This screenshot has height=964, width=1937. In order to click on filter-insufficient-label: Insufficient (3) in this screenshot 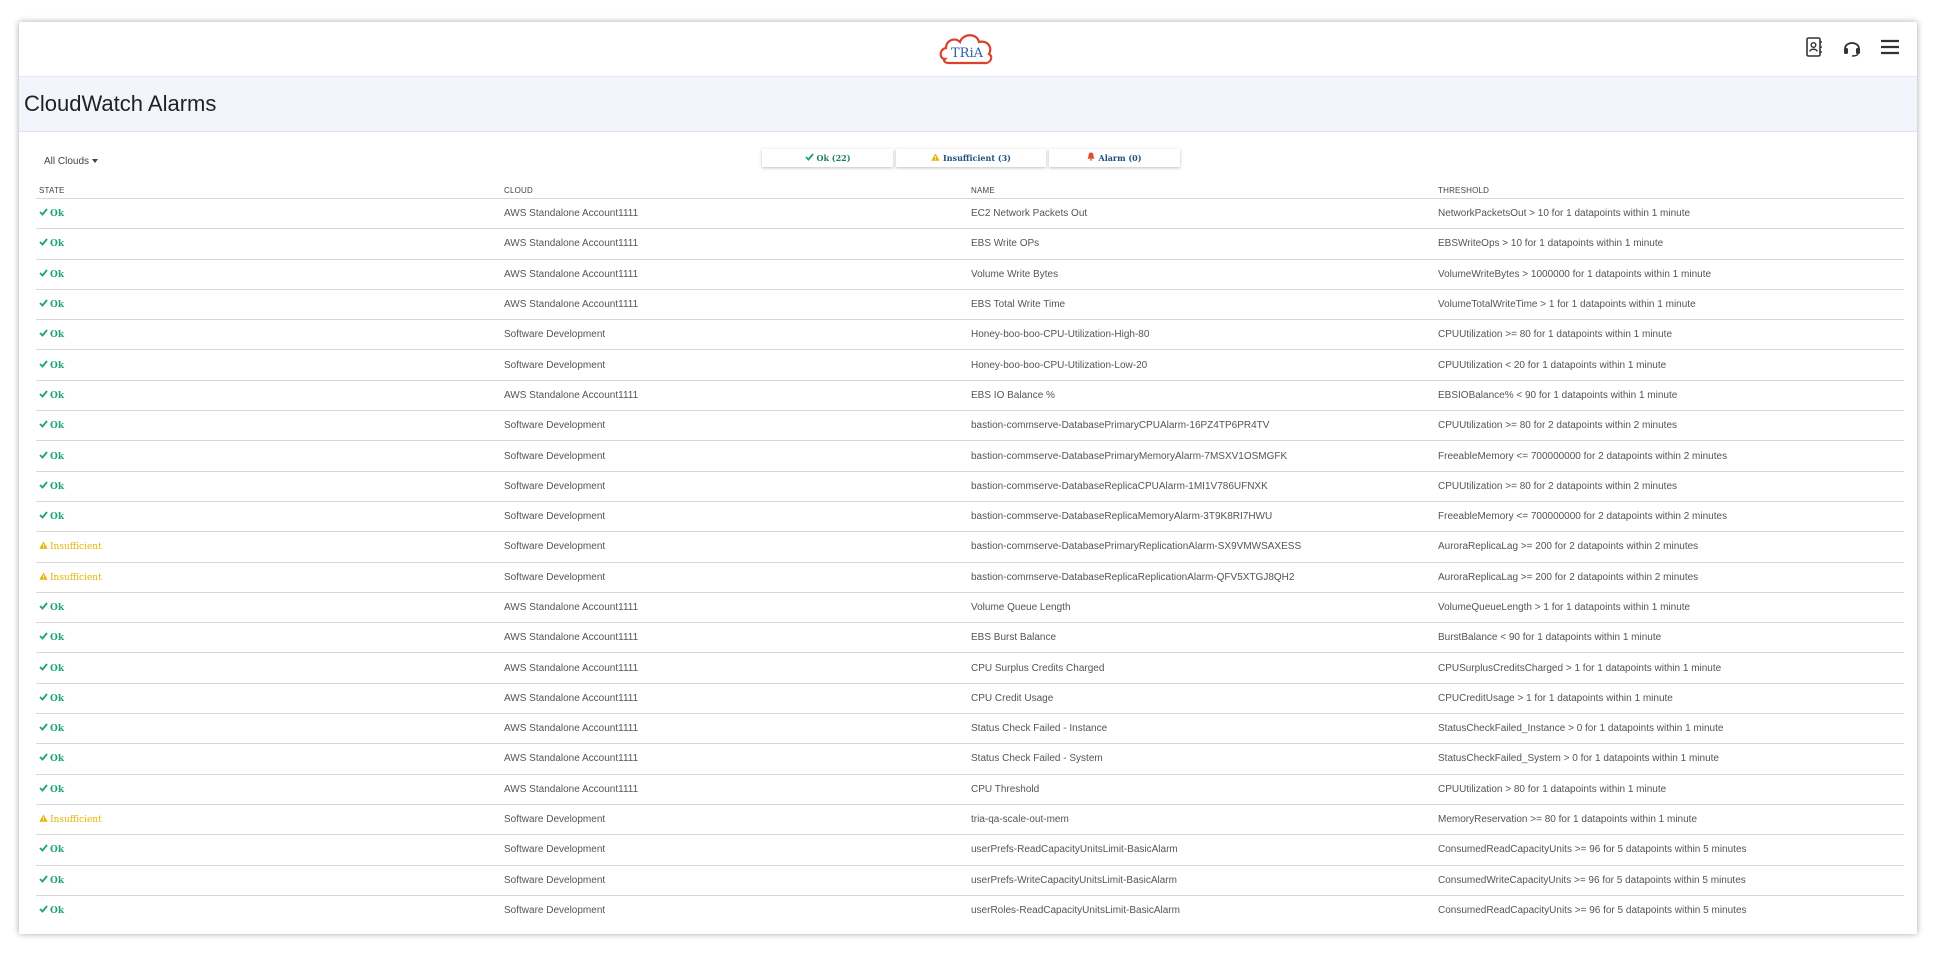, I will do `click(977, 158)`.